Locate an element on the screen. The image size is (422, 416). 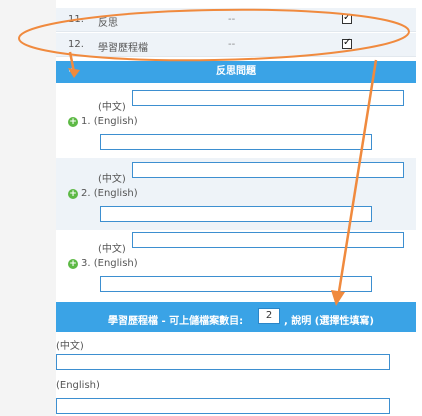
question-1-zh-input is located at coordinates (268, 98).